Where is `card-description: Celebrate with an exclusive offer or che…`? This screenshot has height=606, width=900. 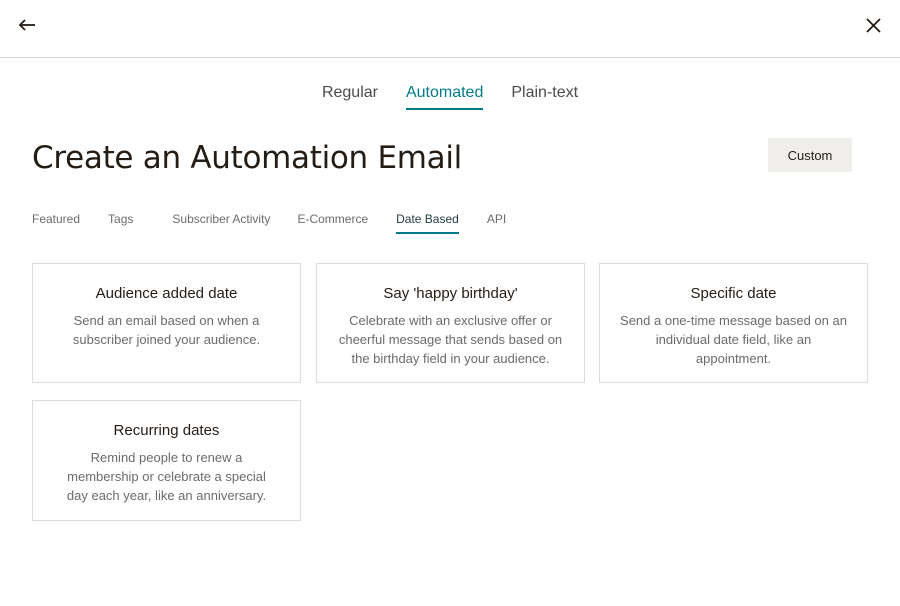
card-description: Celebrate with an exclusive offer or che… is located at coordinates (450, 339).